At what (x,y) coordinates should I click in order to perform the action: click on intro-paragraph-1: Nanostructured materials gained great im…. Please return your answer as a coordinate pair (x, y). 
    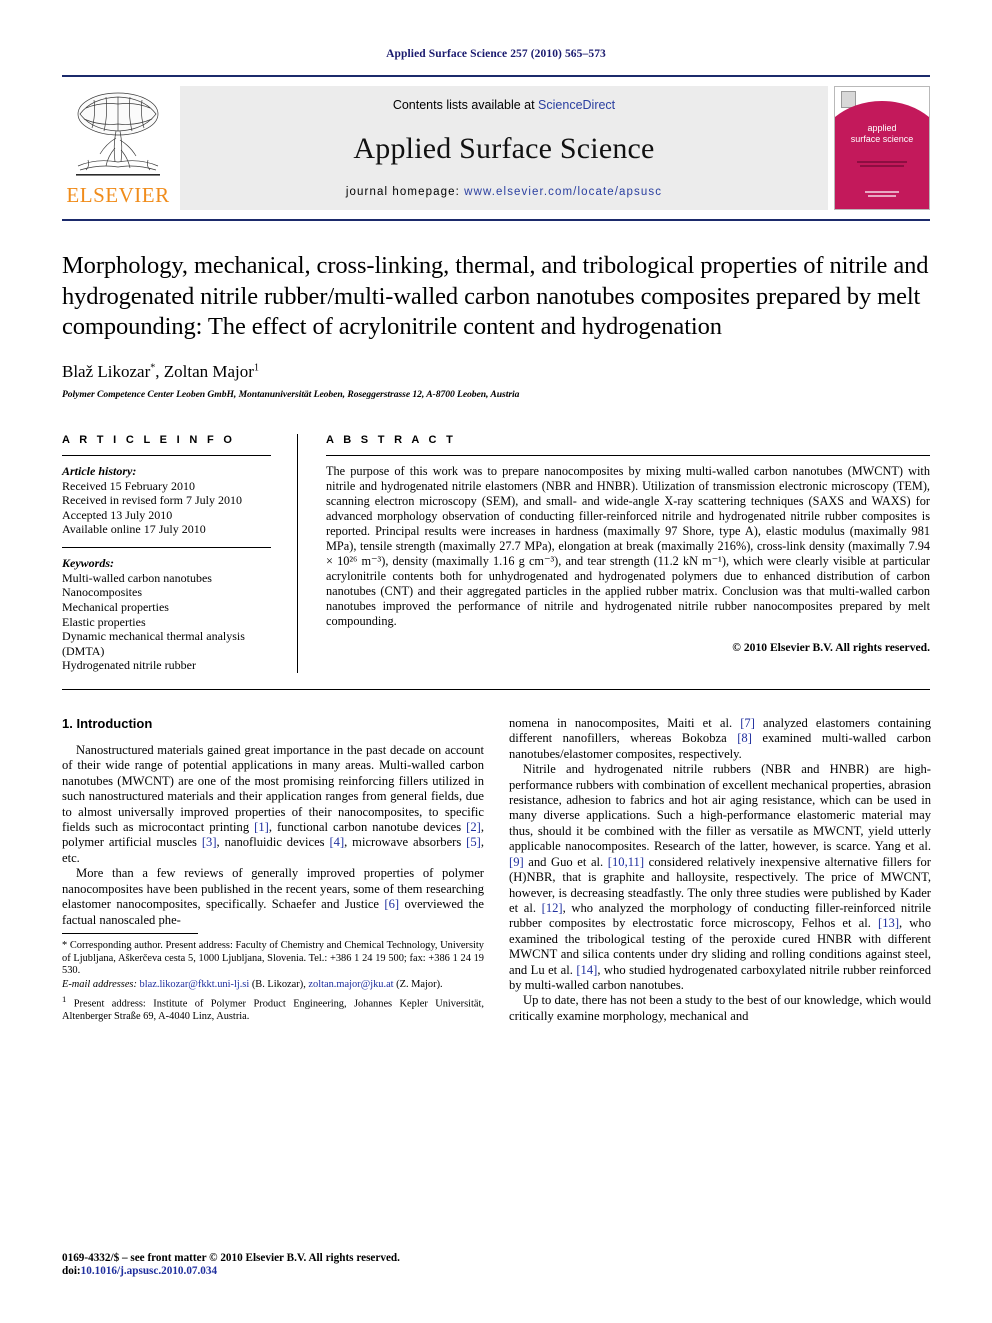
    Looking at the image, I should click on (273, 804).